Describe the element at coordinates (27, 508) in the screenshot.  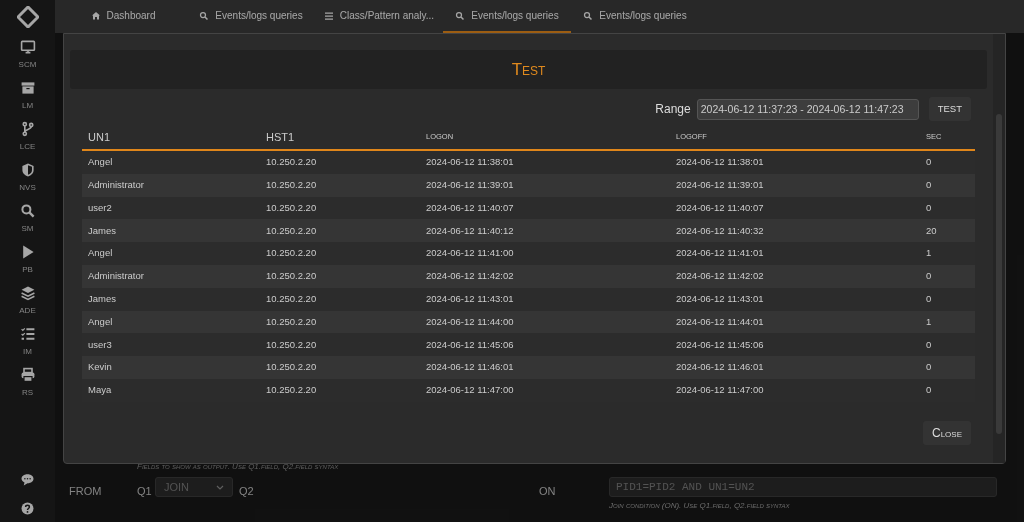
I see `help-icon` at that location.